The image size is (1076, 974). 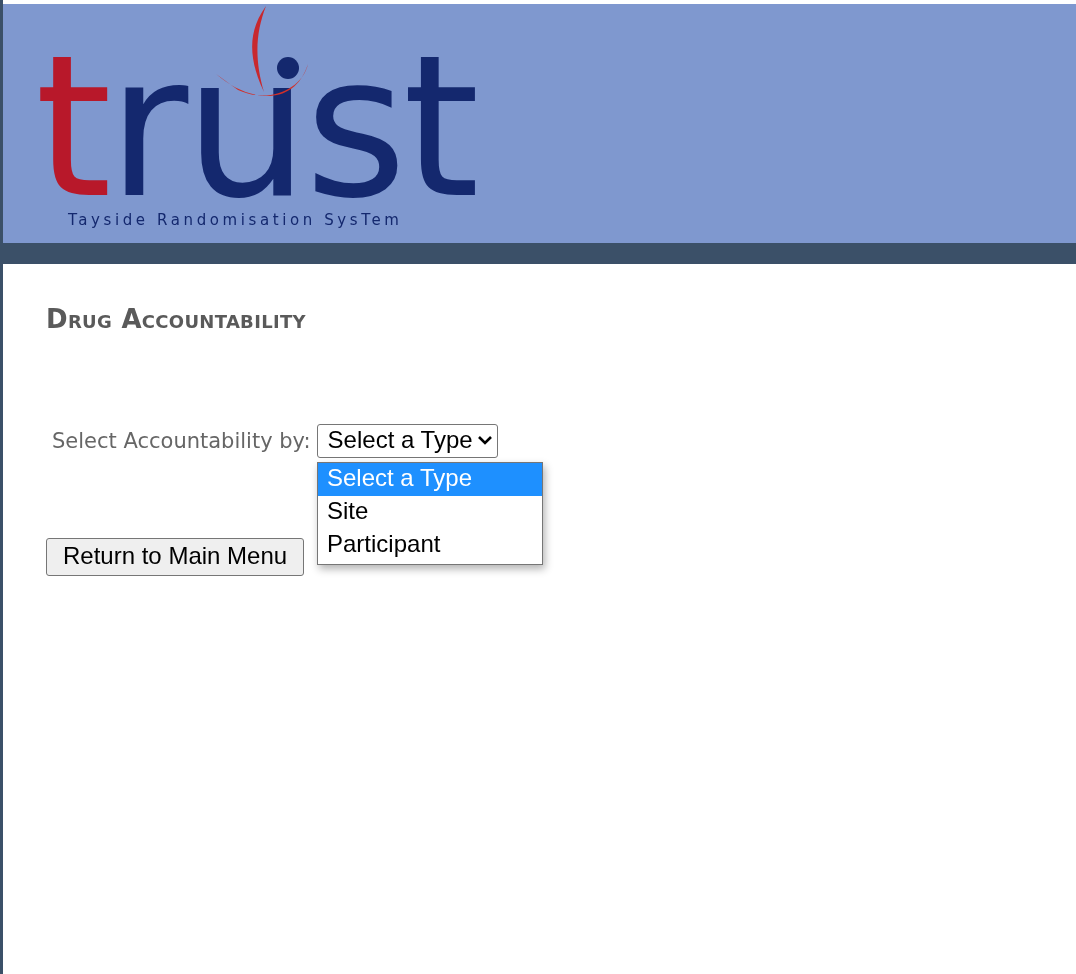 I want to click on dropdown-option: Participant, so click(x=430, y=545).